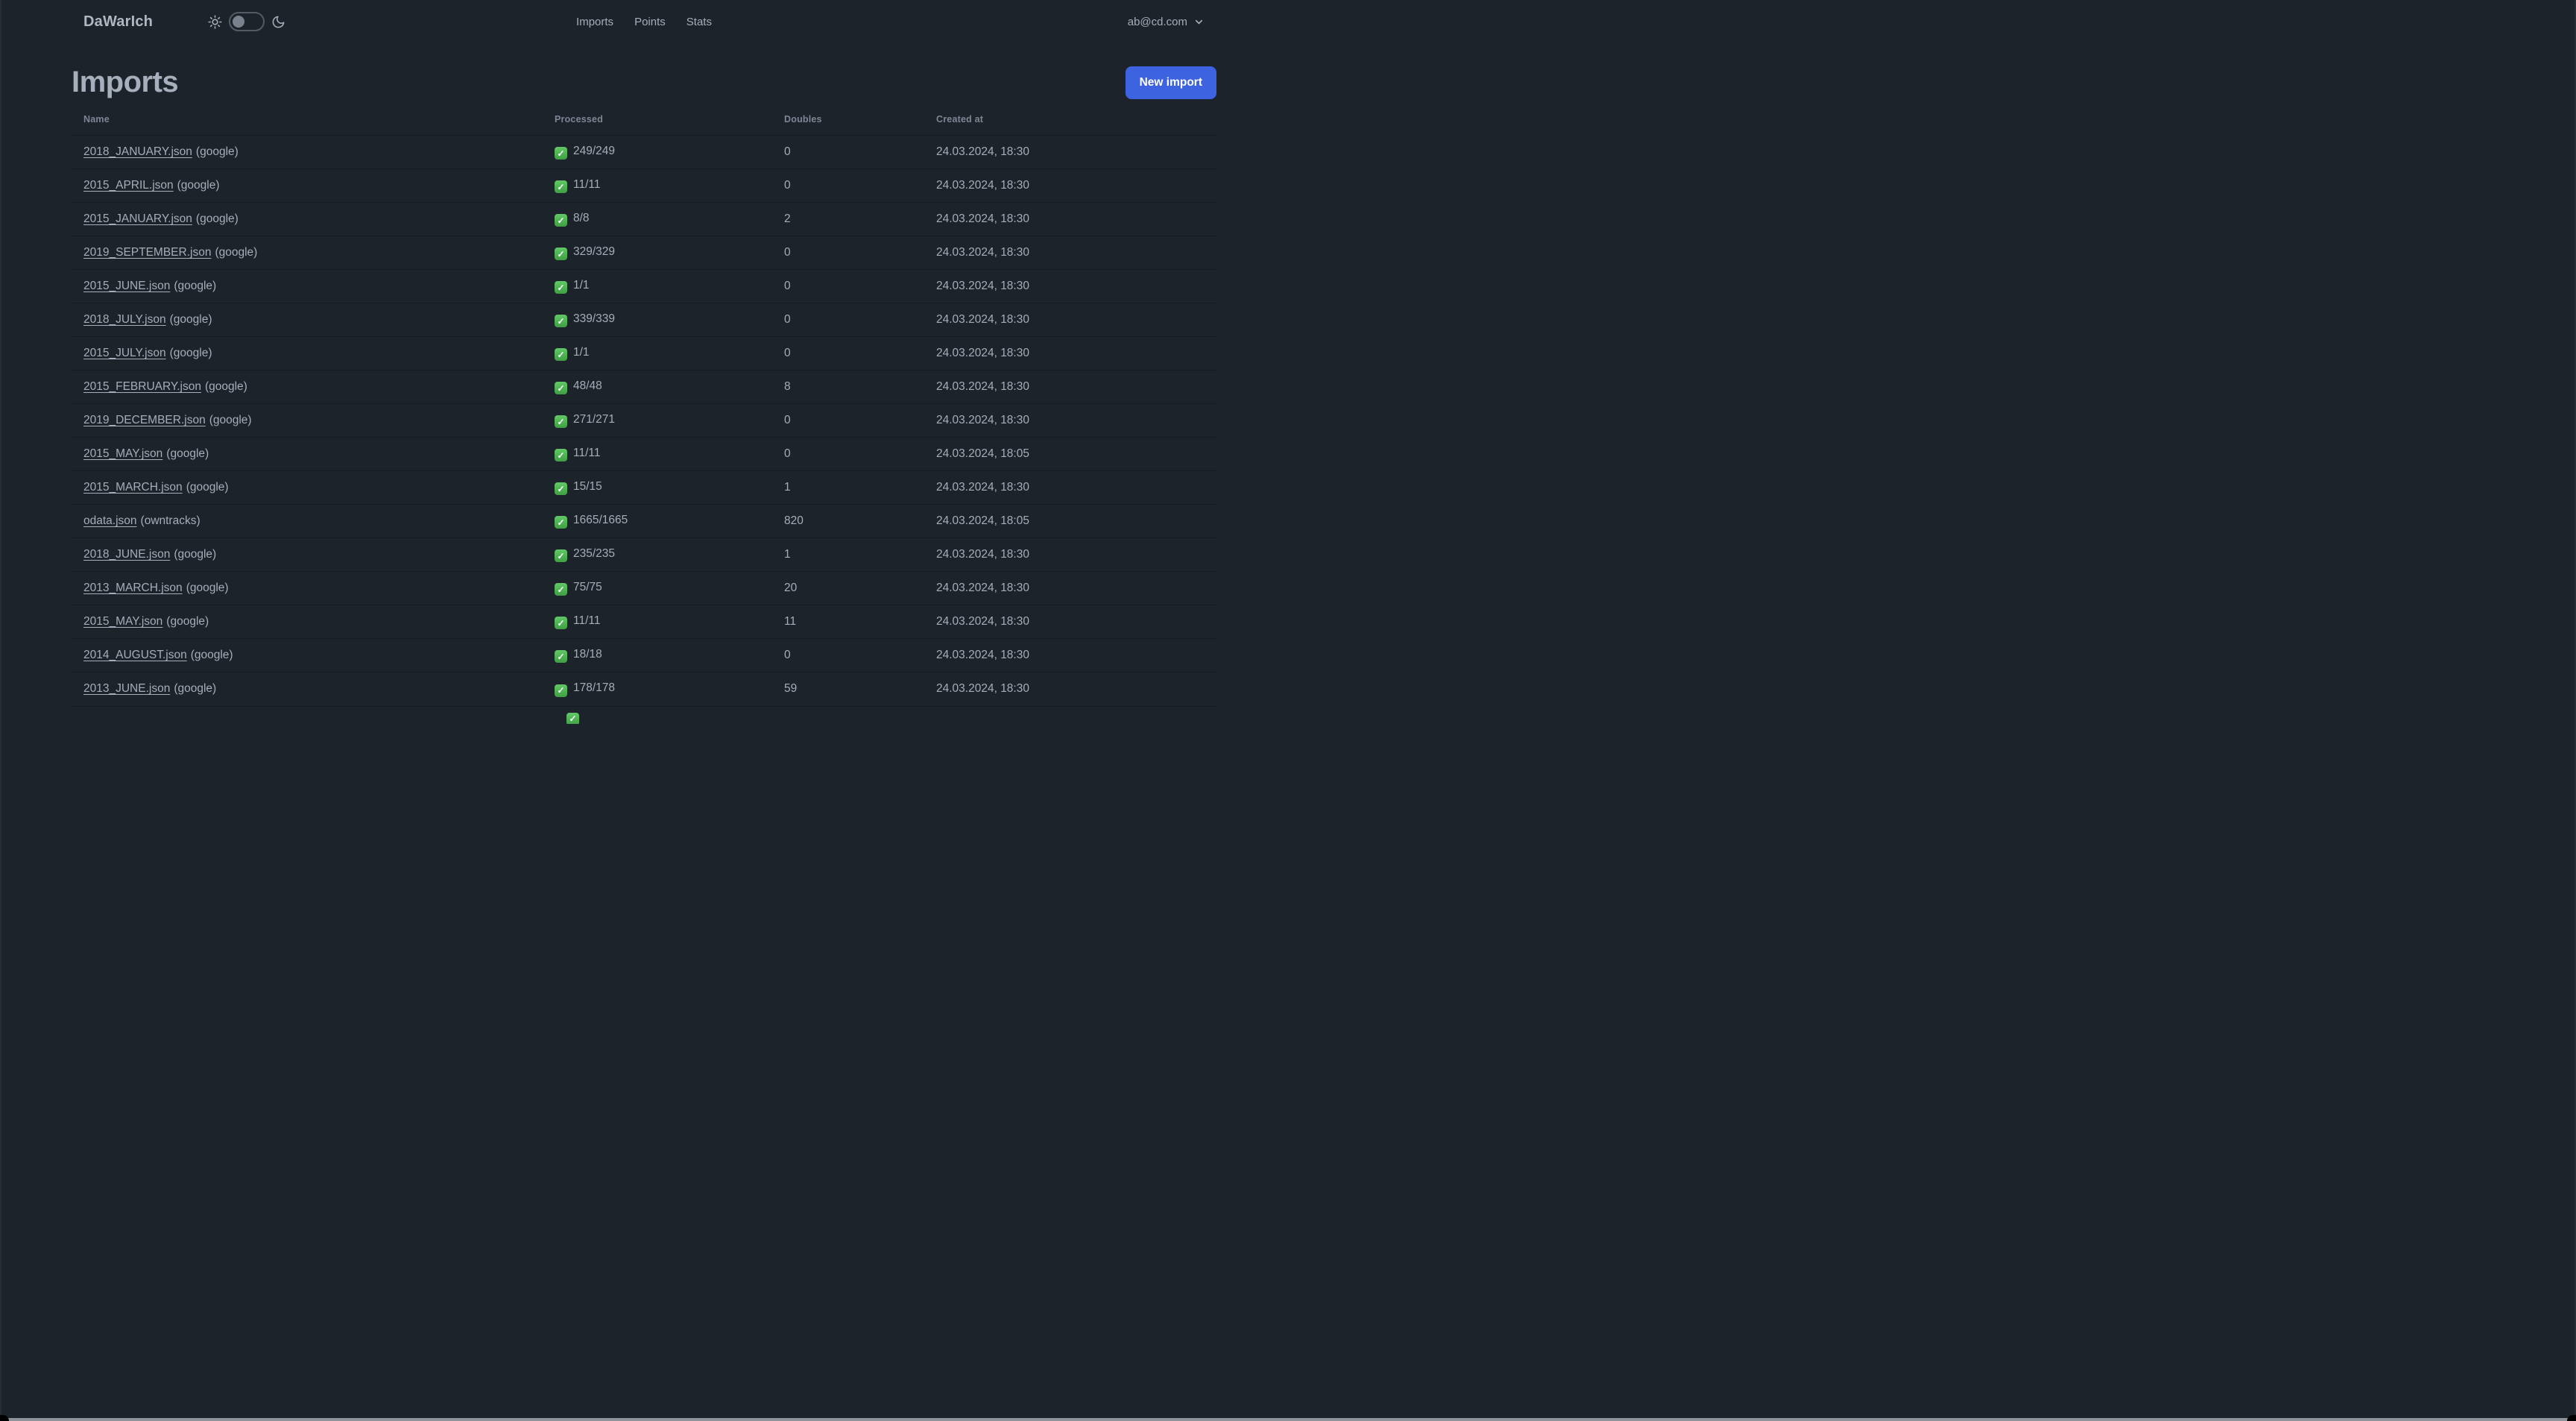 Image resolution: width=2576 pixels, height=1421 pixels. Describe the element at coordinates (133, 588) in the screenshot. I see `import-file-link: 2013_MARCH.json` at that location.